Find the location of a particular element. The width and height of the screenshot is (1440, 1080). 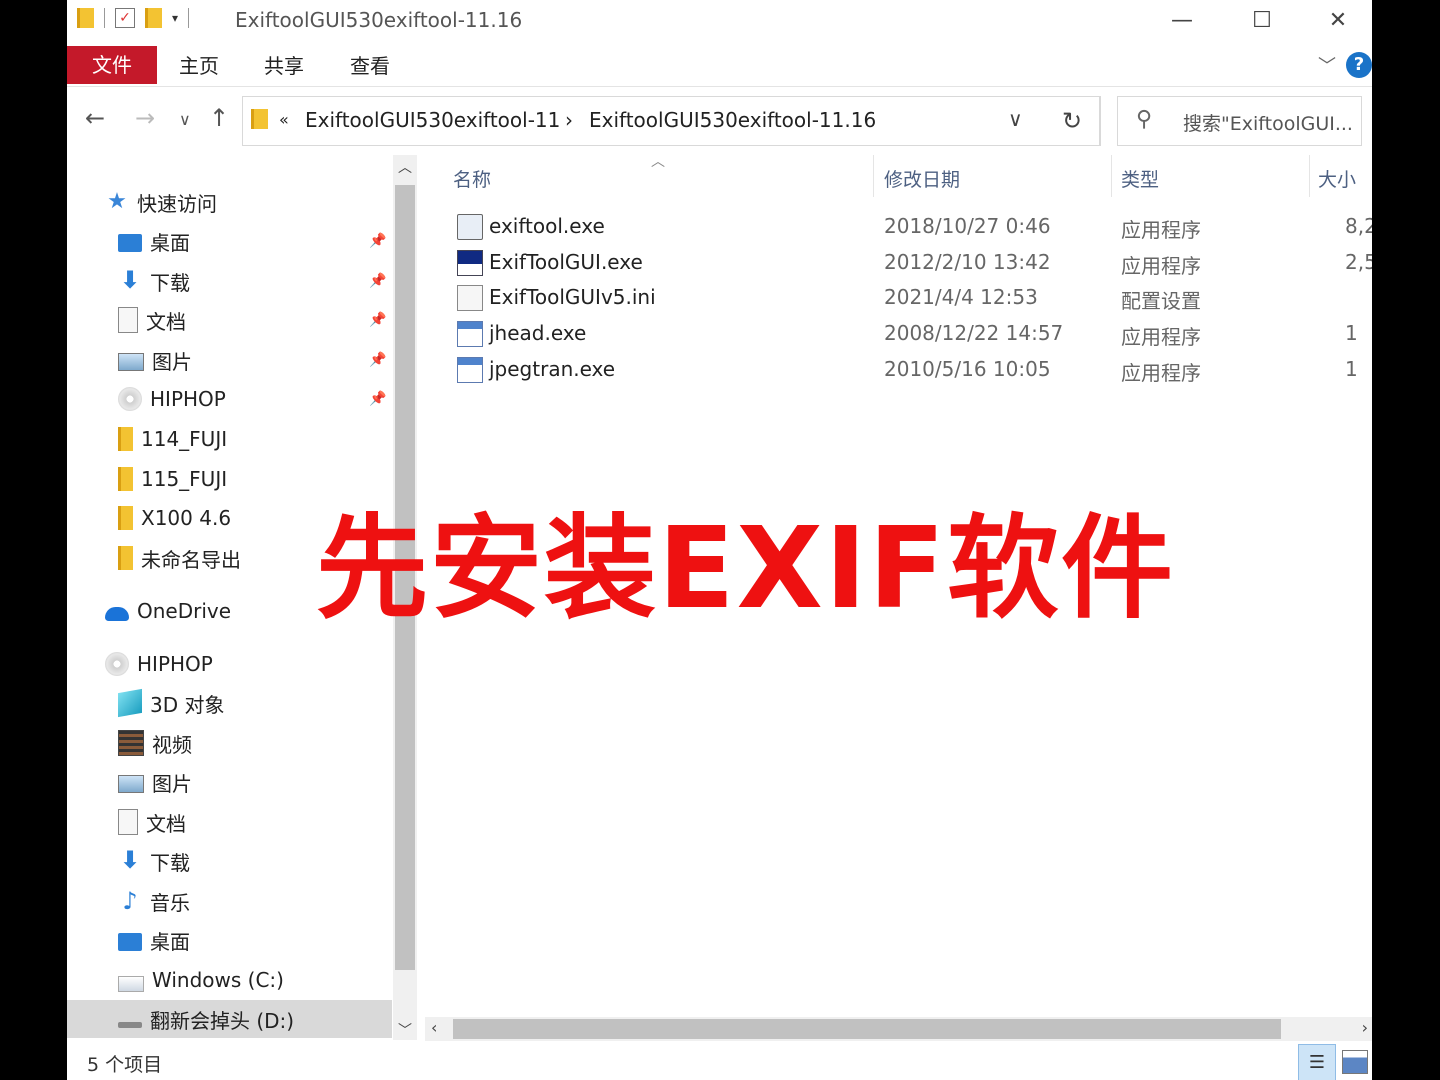

address-dropdown-chevron-icon: ∨ is located at coordinates (1015, 119).